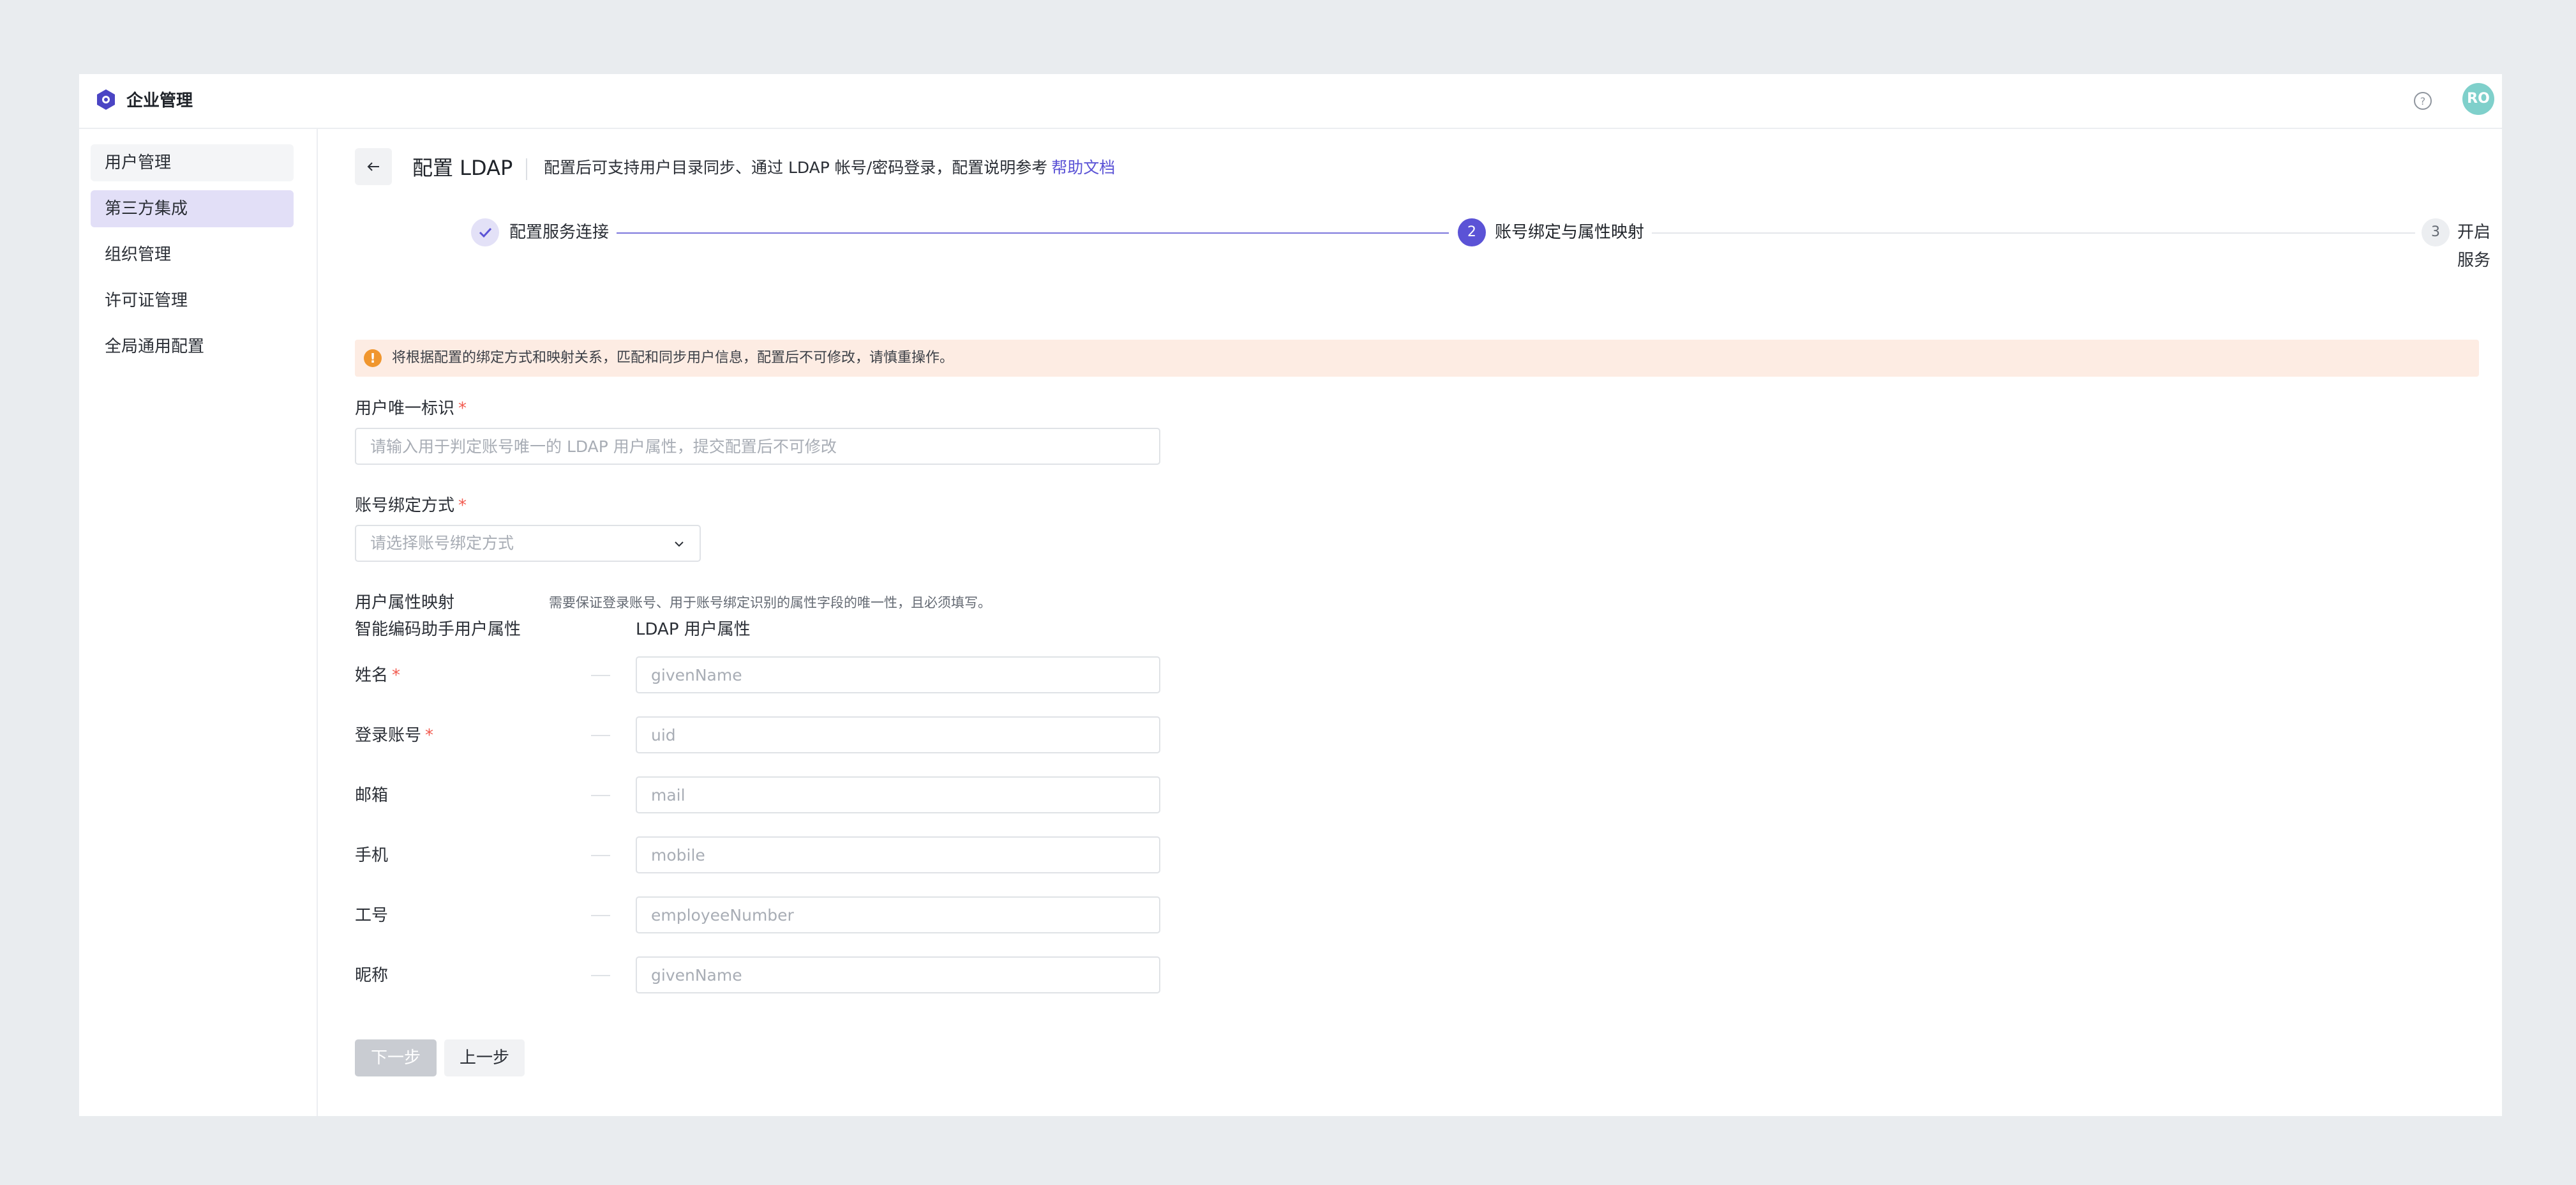  I want to click on check-icon, so click(485, 232).